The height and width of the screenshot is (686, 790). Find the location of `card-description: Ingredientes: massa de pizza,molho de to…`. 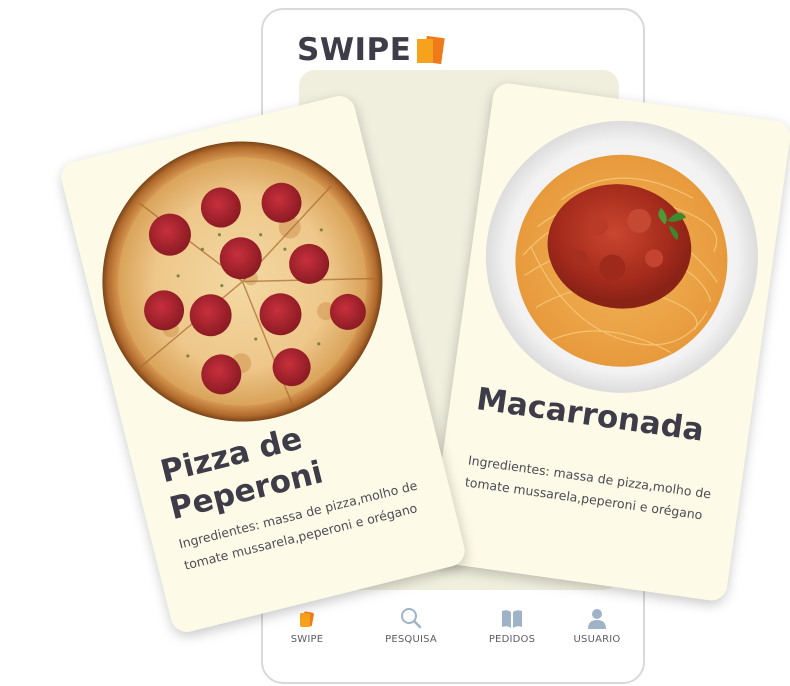

card-description: Ingredientes: massa de pizza,molho de to… is located at coordinates (588, 487).